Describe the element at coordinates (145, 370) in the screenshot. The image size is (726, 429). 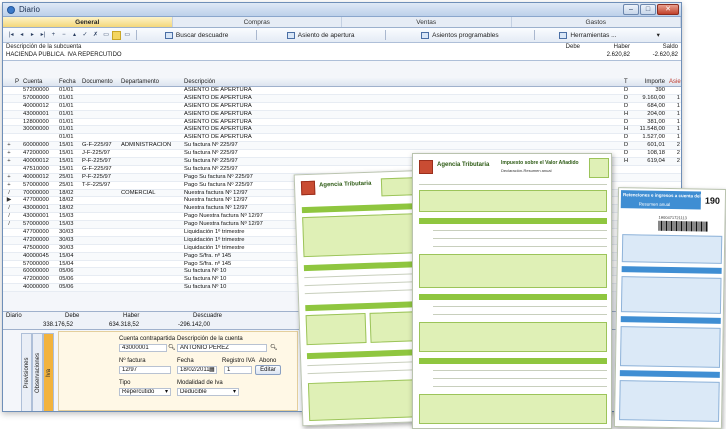
I see `factura-input: 12/97` at that location.